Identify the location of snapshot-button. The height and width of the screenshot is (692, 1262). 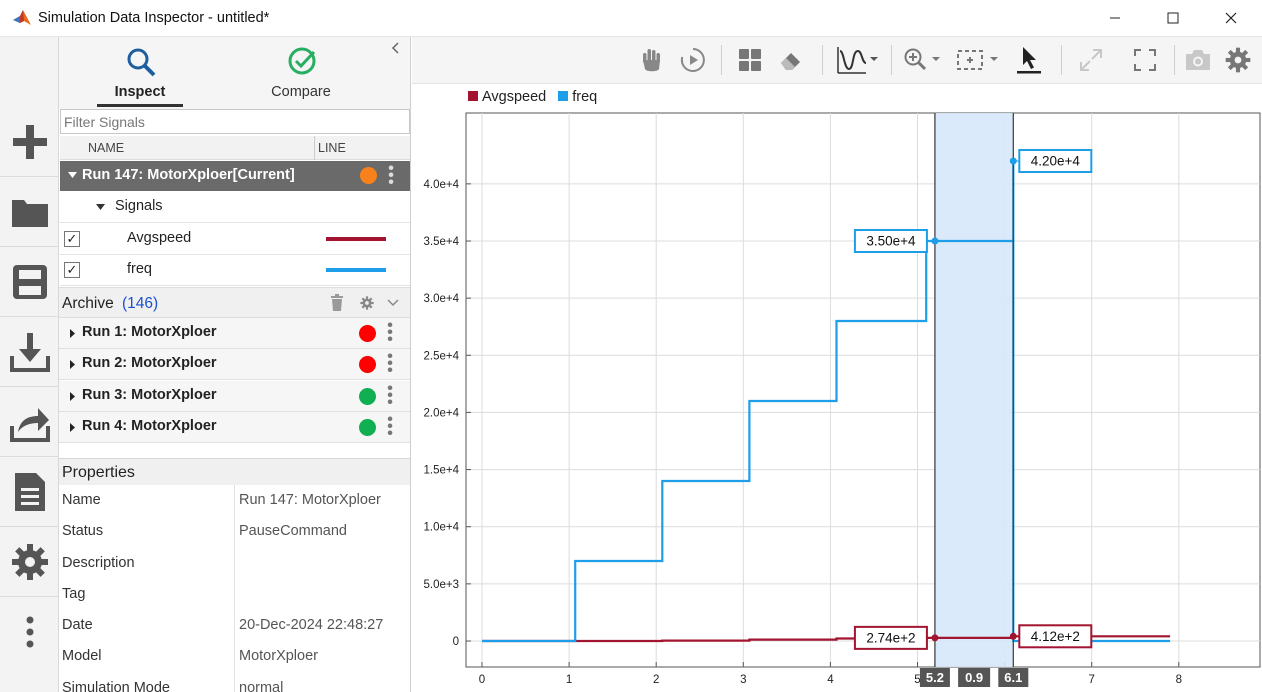
(1198, 60).